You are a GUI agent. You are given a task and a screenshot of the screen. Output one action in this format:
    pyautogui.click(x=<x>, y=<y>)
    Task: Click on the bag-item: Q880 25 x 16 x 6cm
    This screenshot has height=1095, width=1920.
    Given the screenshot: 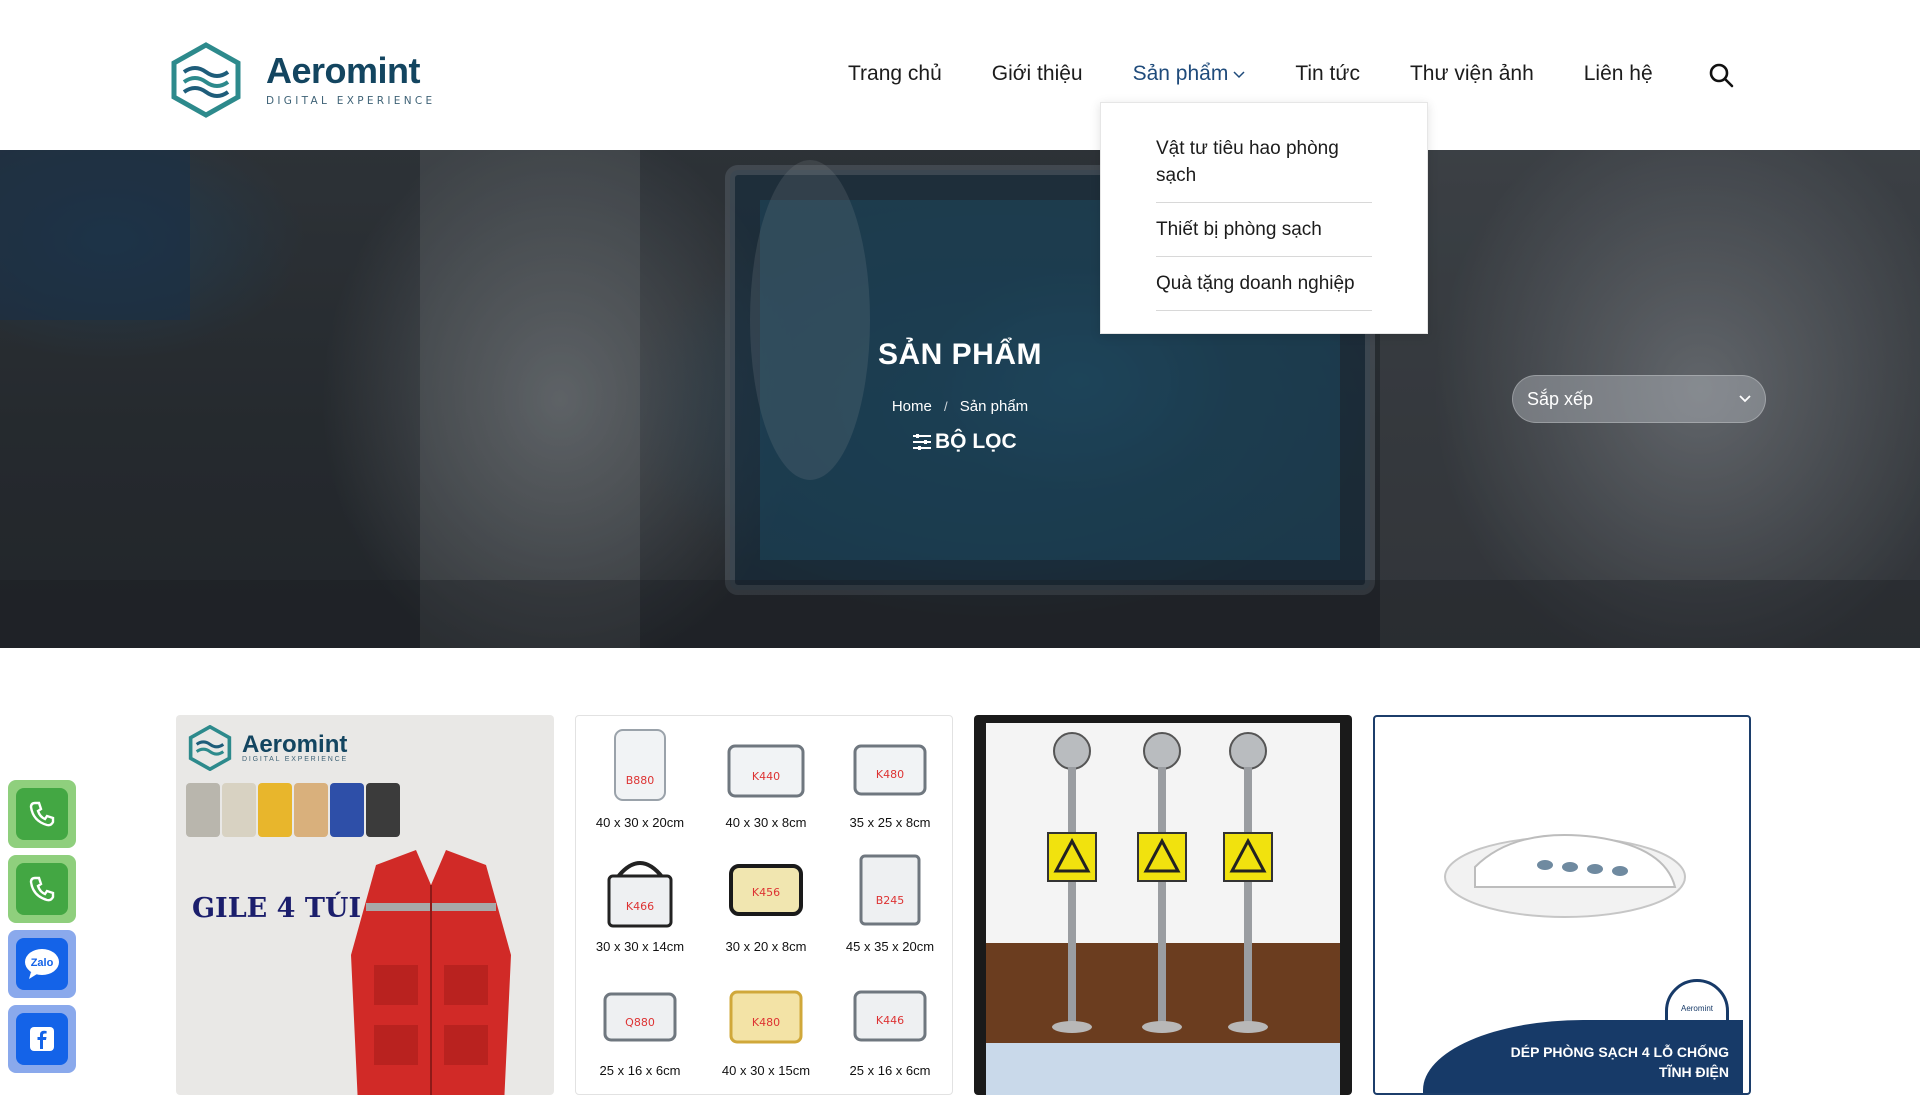 What is the action you would take?
    pyautogui.click(x=640, y=1025)
    